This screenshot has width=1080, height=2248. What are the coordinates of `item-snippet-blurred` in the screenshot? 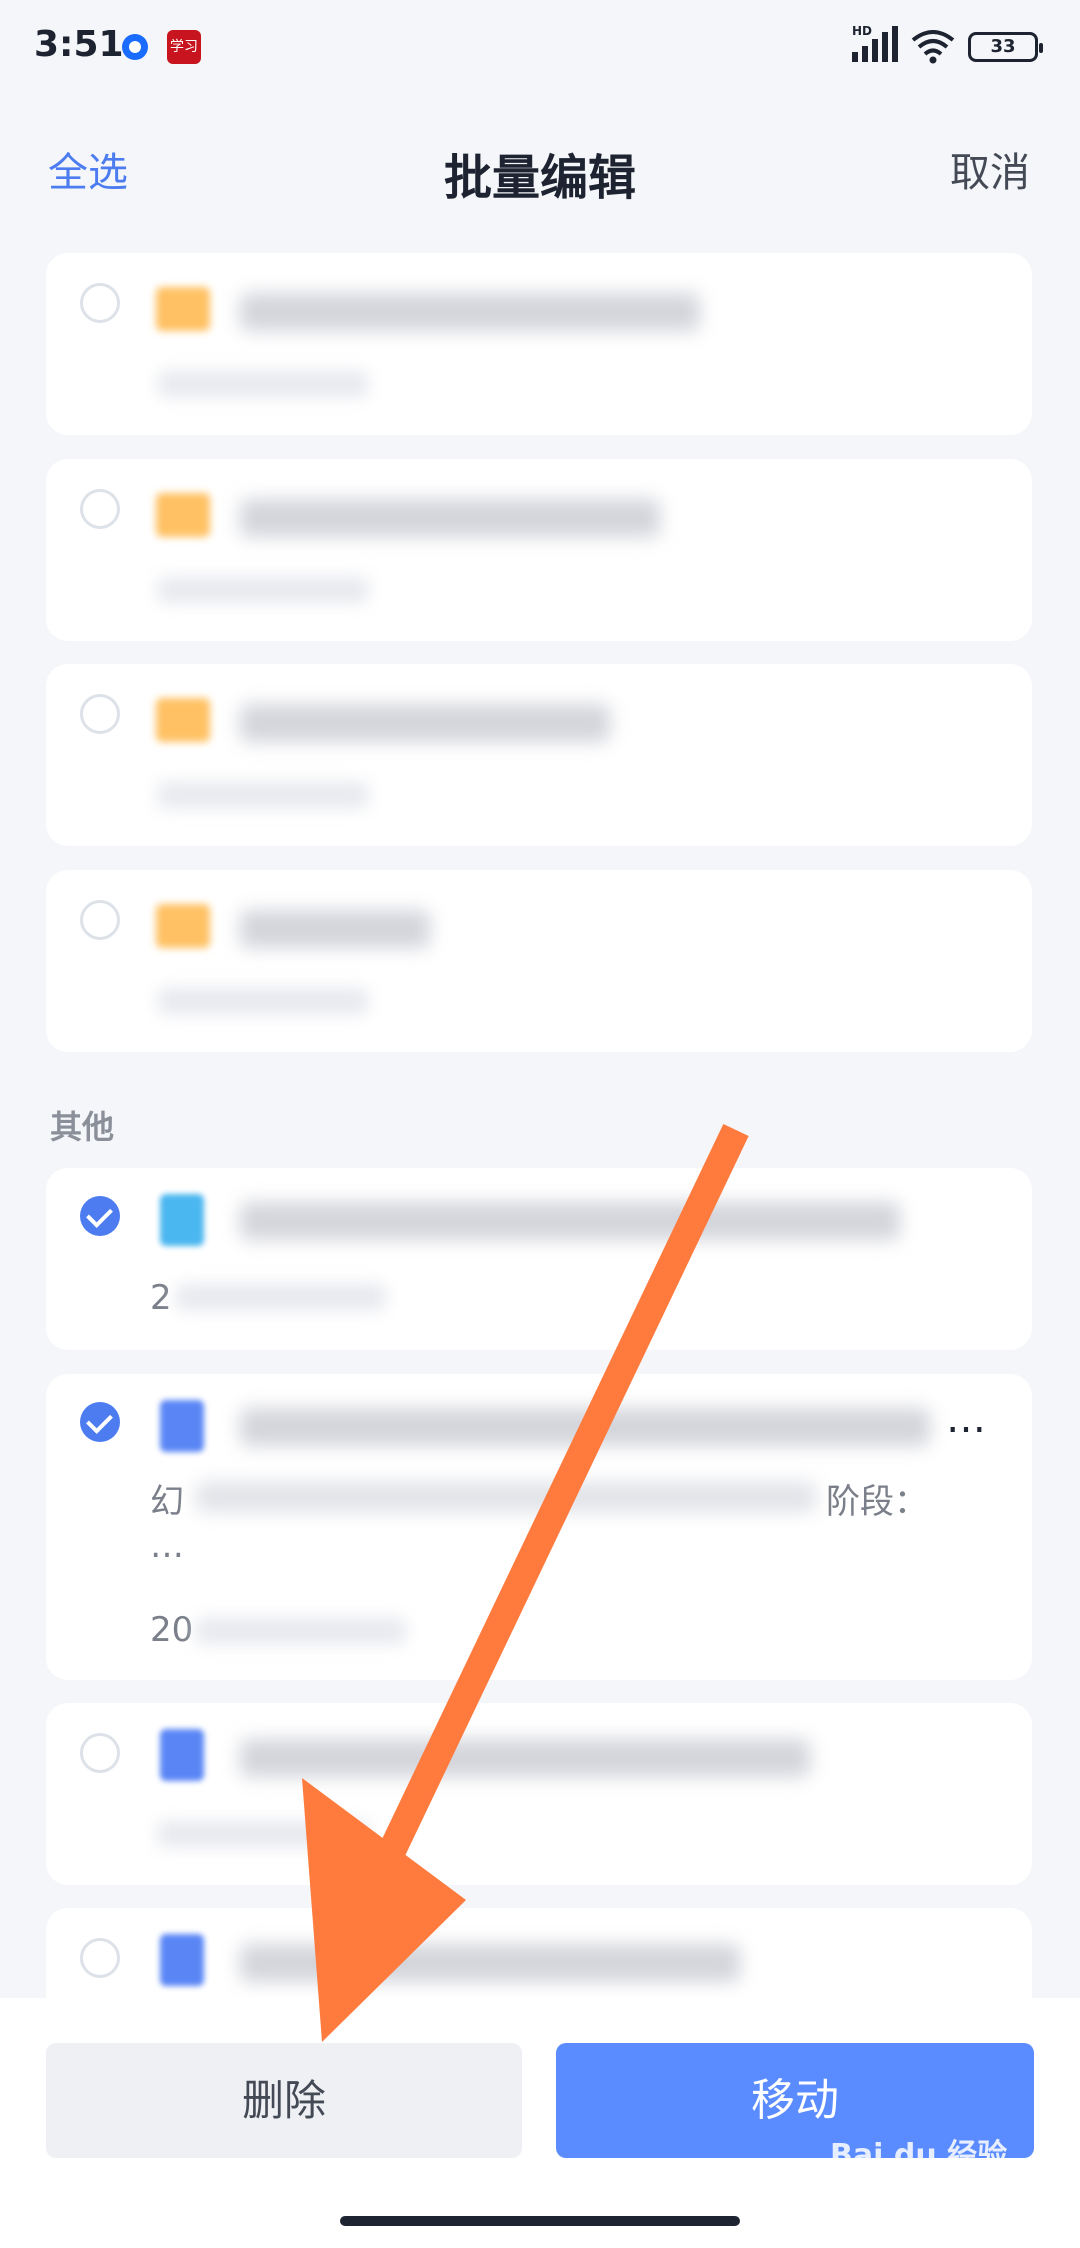 It's located at (506, 1497).